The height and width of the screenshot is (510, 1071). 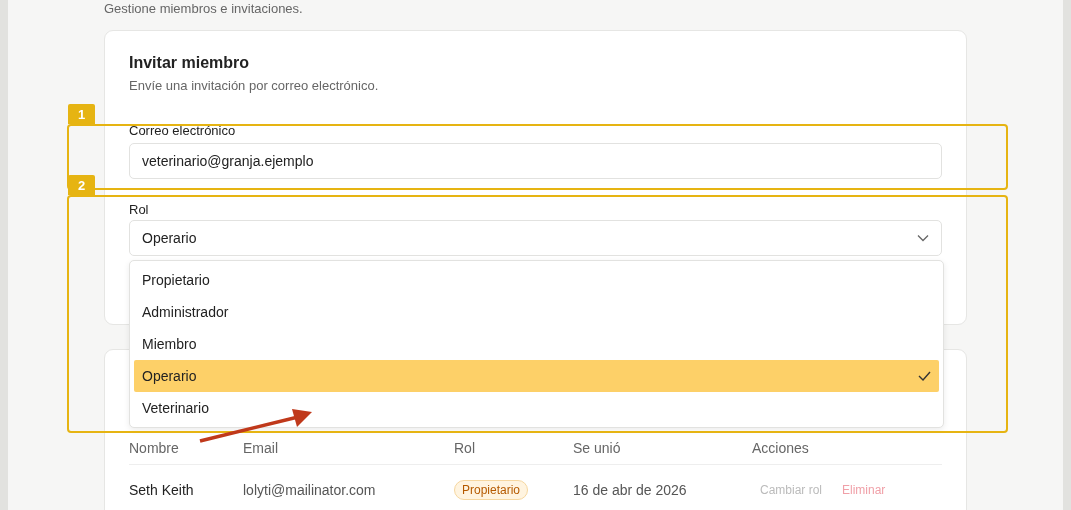 What do you see at coordinates (190, 63) in the screenshot?
I see `card-title: Invitar miembro` at bounding box center [190, 63].